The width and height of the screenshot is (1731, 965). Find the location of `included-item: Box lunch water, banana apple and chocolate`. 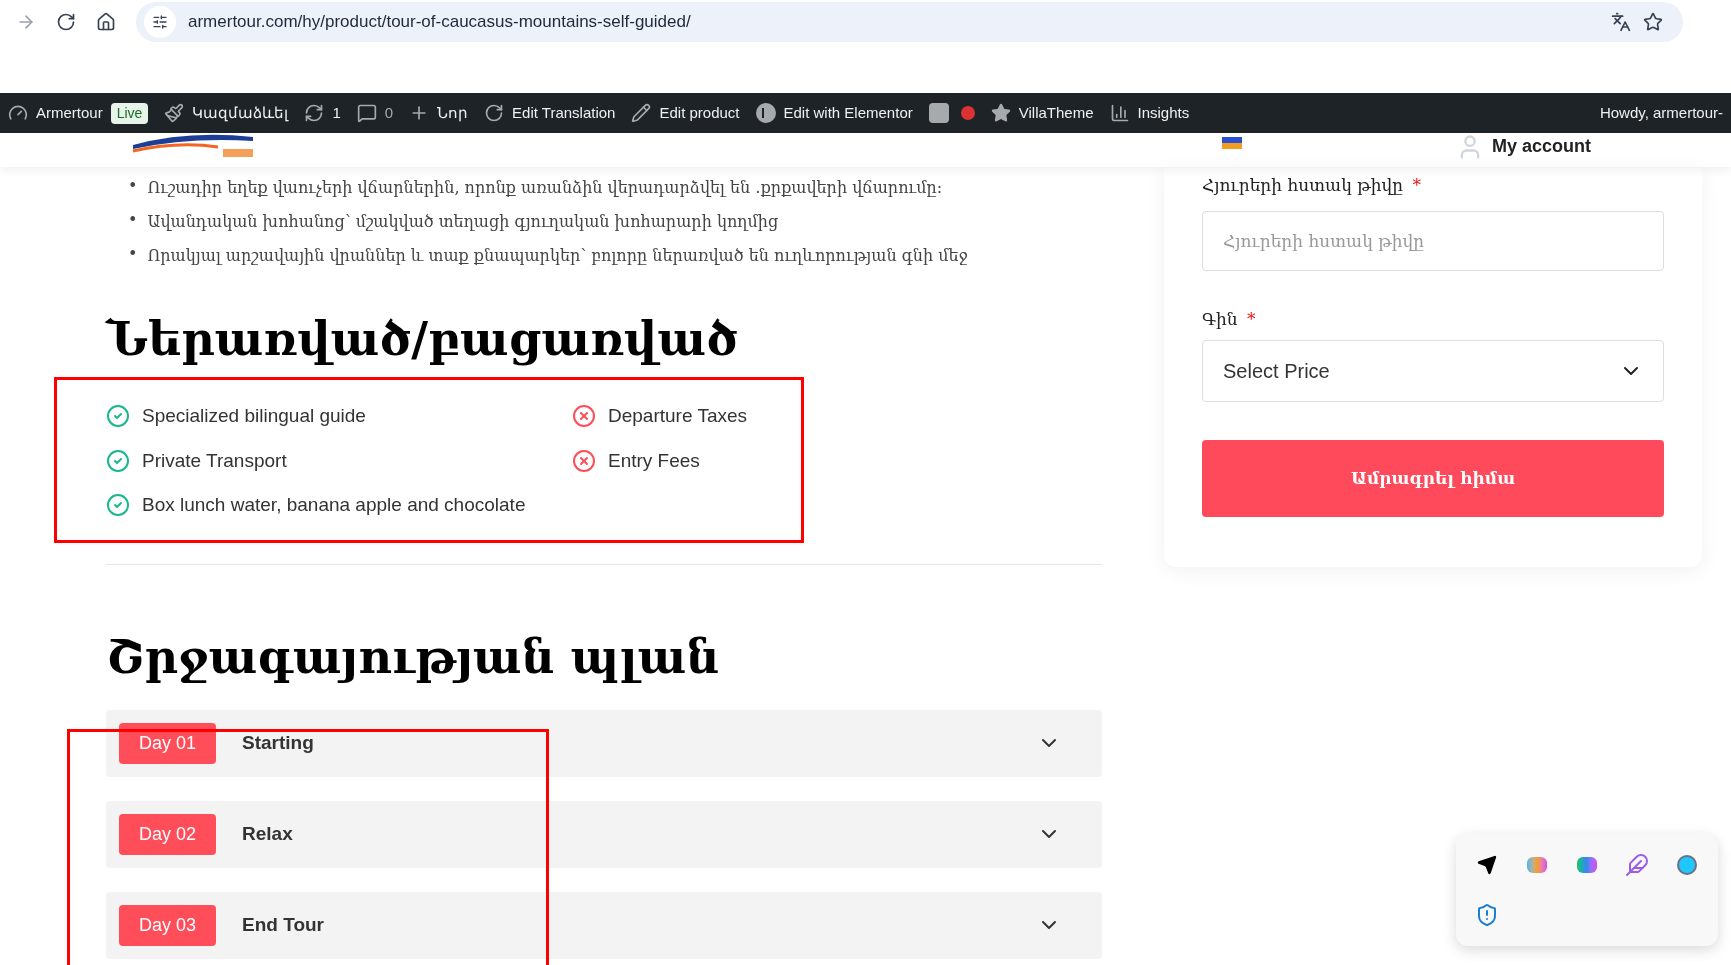

included-item: Box lunch water, banana apple and chocolate is located at coordinates (334, 505).